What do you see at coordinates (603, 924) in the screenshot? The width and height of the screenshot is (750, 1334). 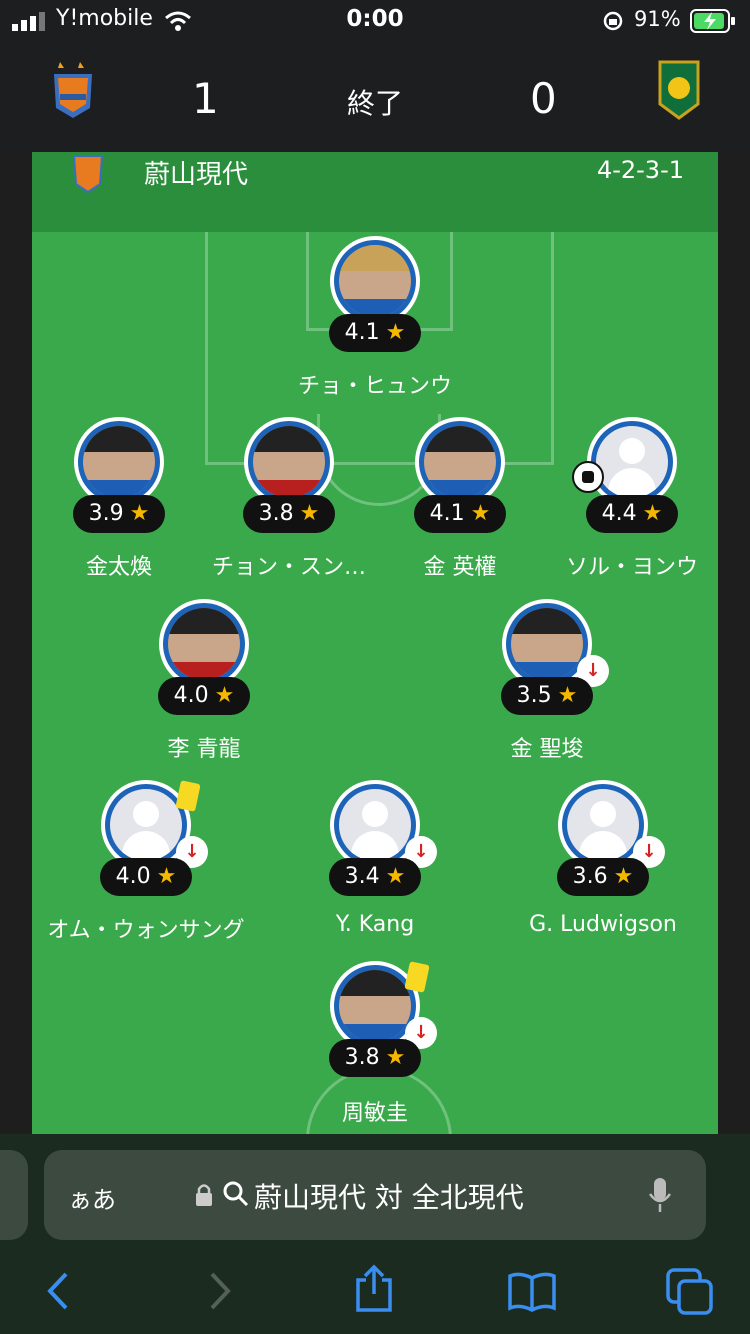 I see `player-name: G. Ludwigson` at bounding box center [603, 924].